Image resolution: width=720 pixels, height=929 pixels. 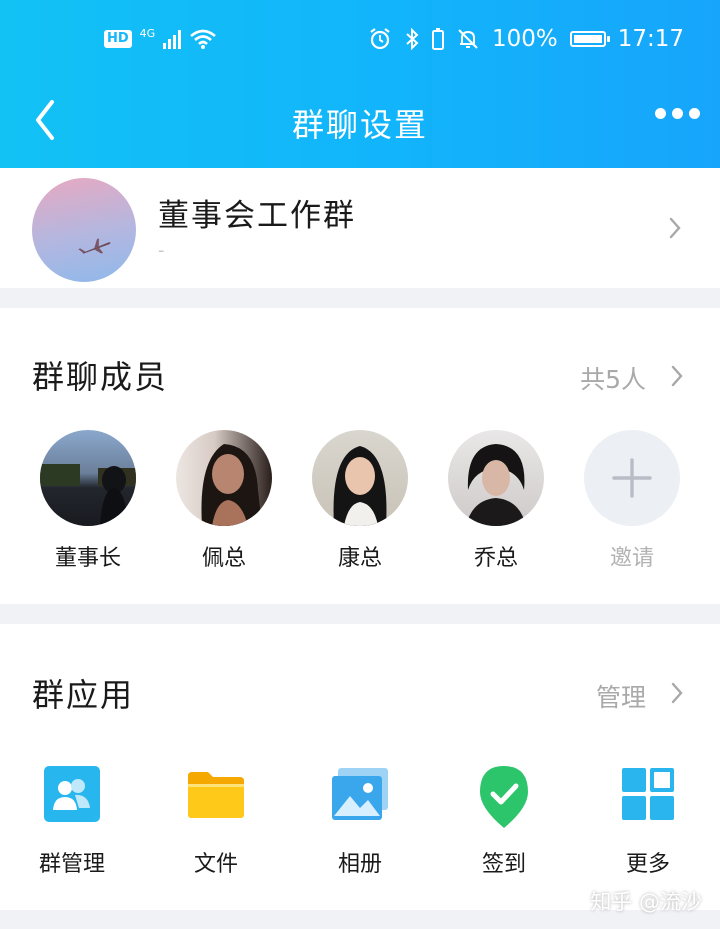 I want to click on members-title: 群聊成员, so click(x=100, y=377).